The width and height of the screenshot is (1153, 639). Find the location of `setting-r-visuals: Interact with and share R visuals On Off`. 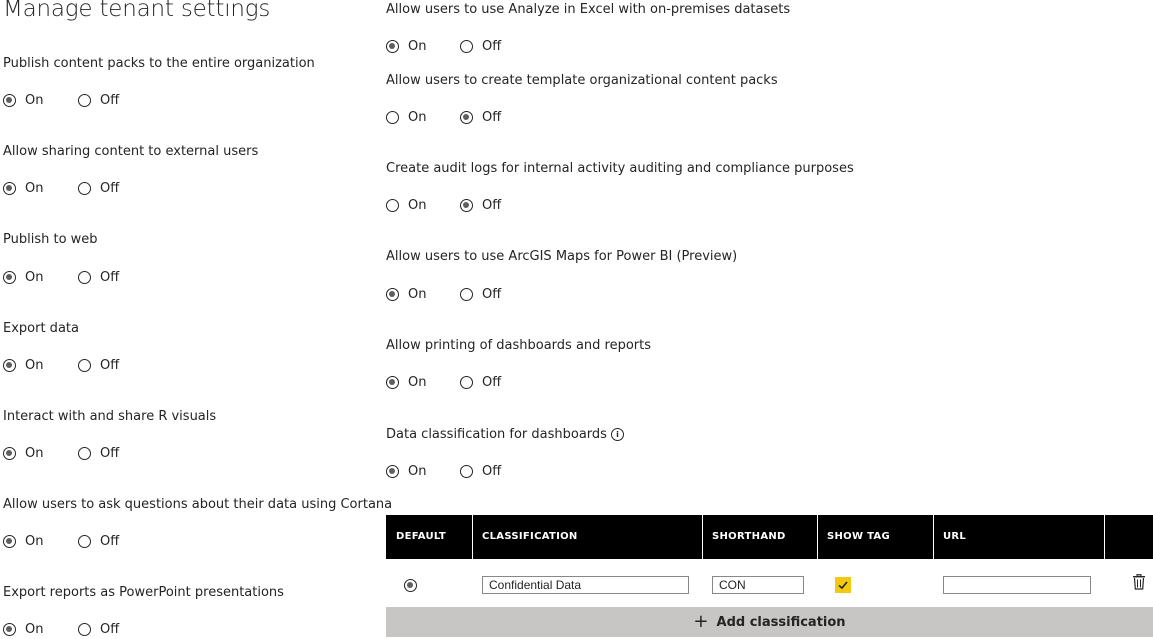

setting-r-visuals: Interact with and share R visuals On Off is located at coordinates (110, 435).